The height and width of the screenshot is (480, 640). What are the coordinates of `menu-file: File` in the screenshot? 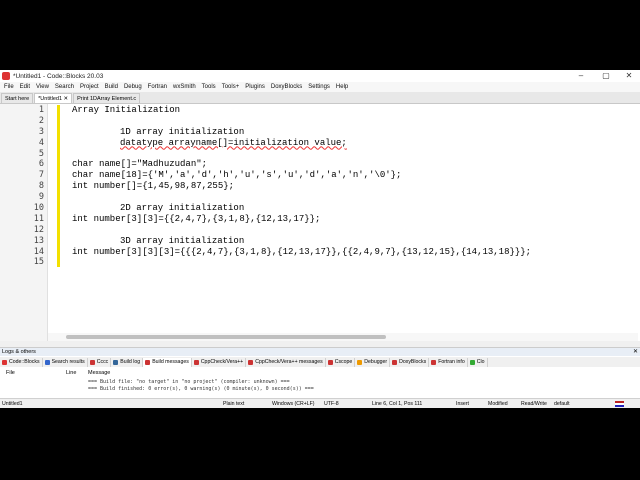 It's located at (9, 87).